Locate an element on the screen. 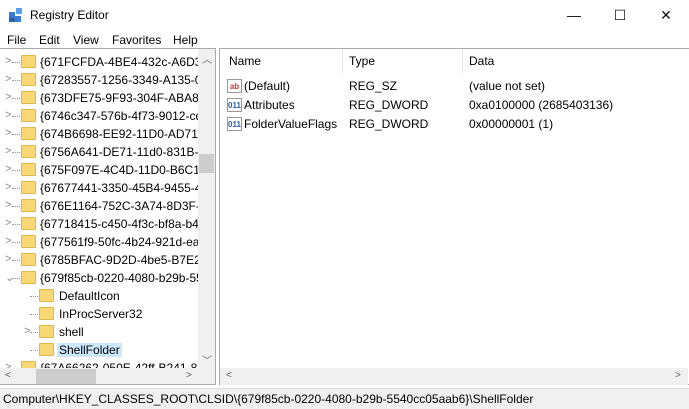  tree-vertical-scrollbar: ︿ ﹀ is located at coordinates (206, 208).